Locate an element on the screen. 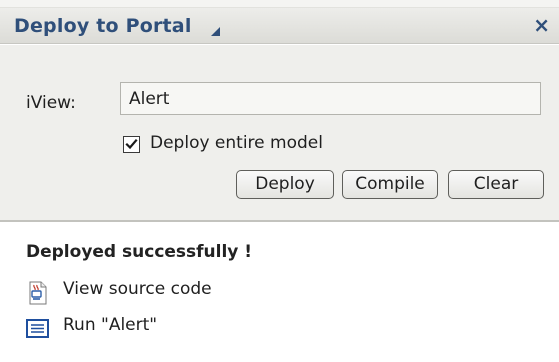 This screenshot has width=559, height=362. iview-input is located at coordinates (330, 98).